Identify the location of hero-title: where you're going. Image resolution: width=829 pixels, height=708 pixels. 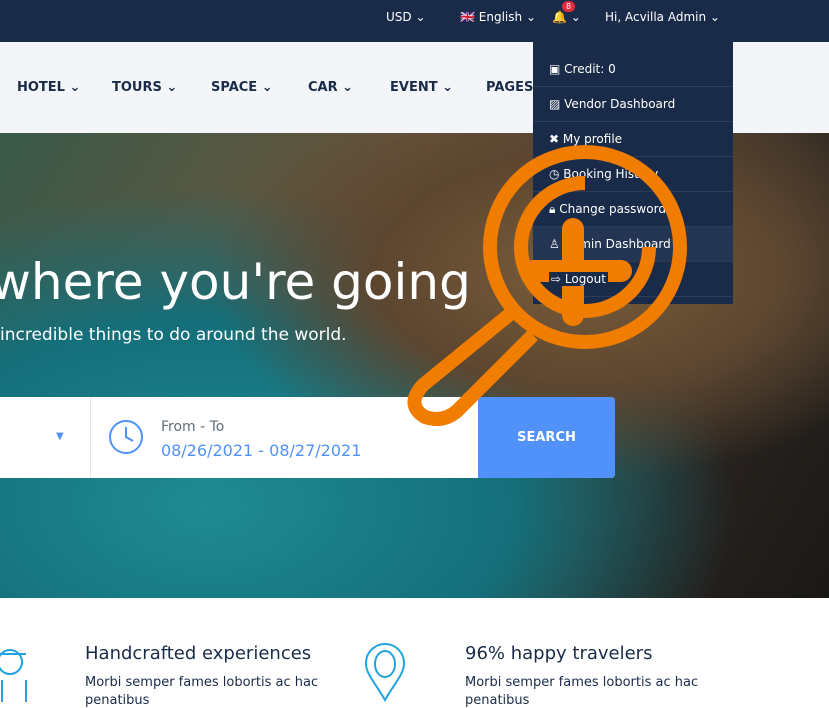
(235, 282).